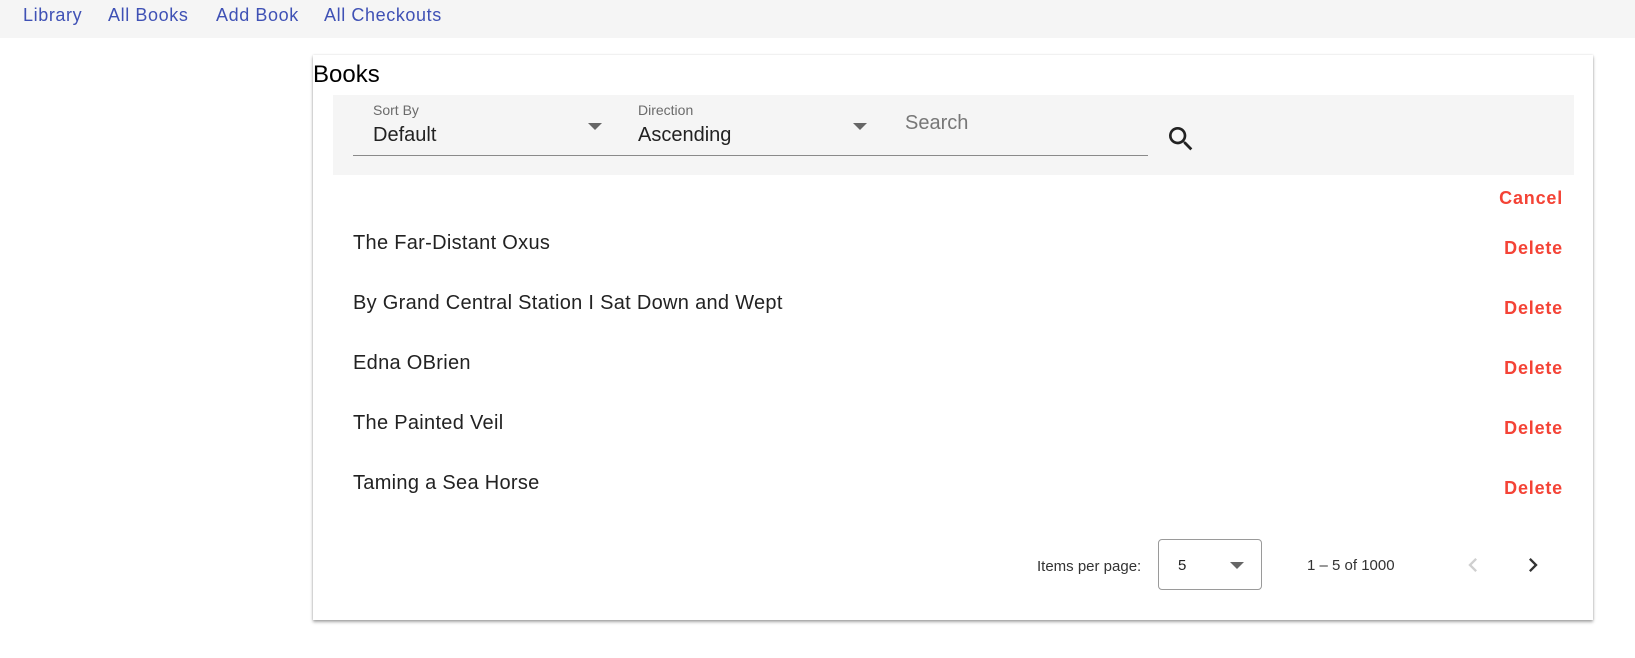 The image size is (1635, 658). I want to click on book-row: Edna OBrien Delete, so click(958, 372).